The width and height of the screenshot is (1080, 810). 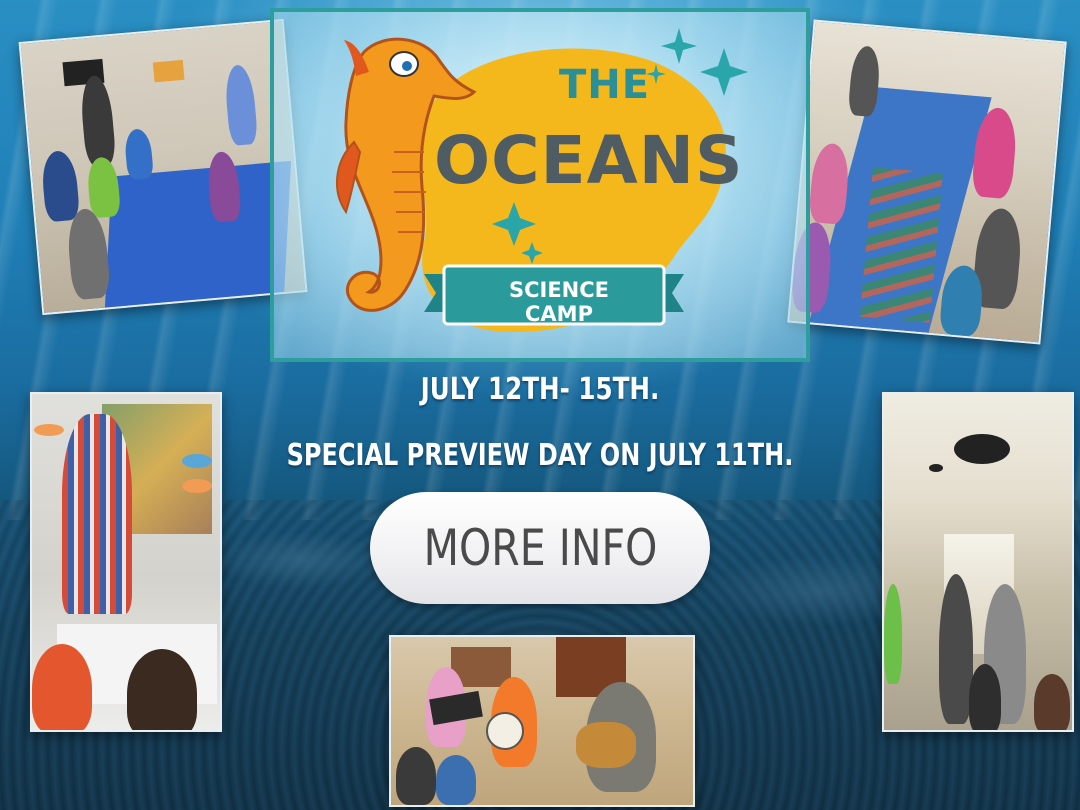 What do you see at coordinates (542, 721) in the screenshot?
I see `photo-musicians` at bounding box center [542, 721].